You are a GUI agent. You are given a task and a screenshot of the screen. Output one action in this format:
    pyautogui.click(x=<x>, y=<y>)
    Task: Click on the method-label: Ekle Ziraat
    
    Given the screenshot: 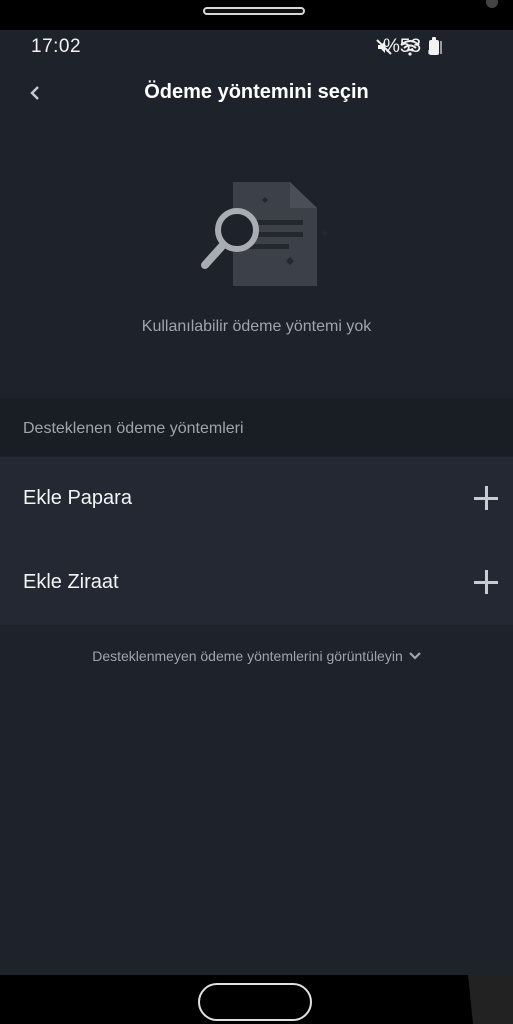 What is the action you would take?
    pyautogui.click(x=71, y=582)
    